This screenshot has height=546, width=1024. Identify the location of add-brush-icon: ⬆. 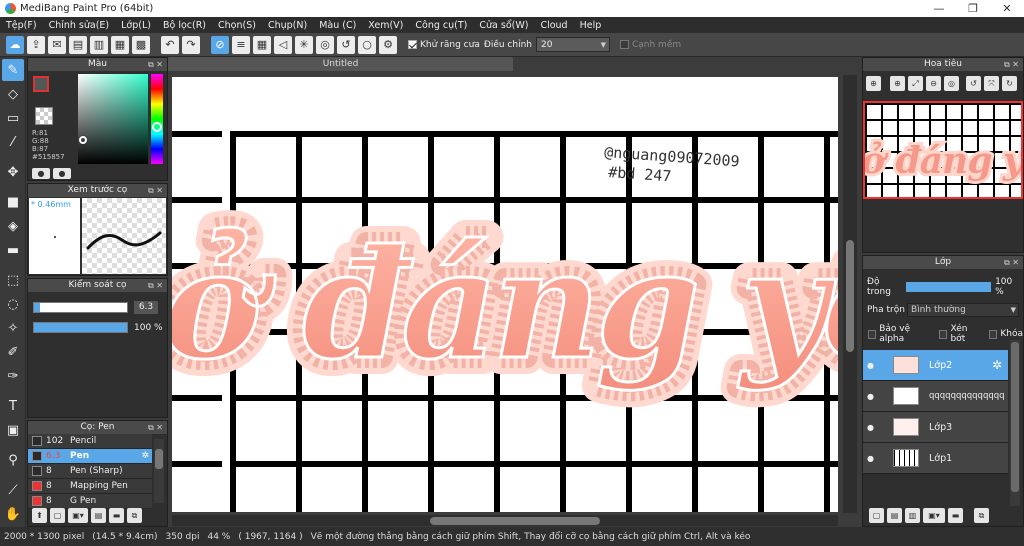
(39, 515).